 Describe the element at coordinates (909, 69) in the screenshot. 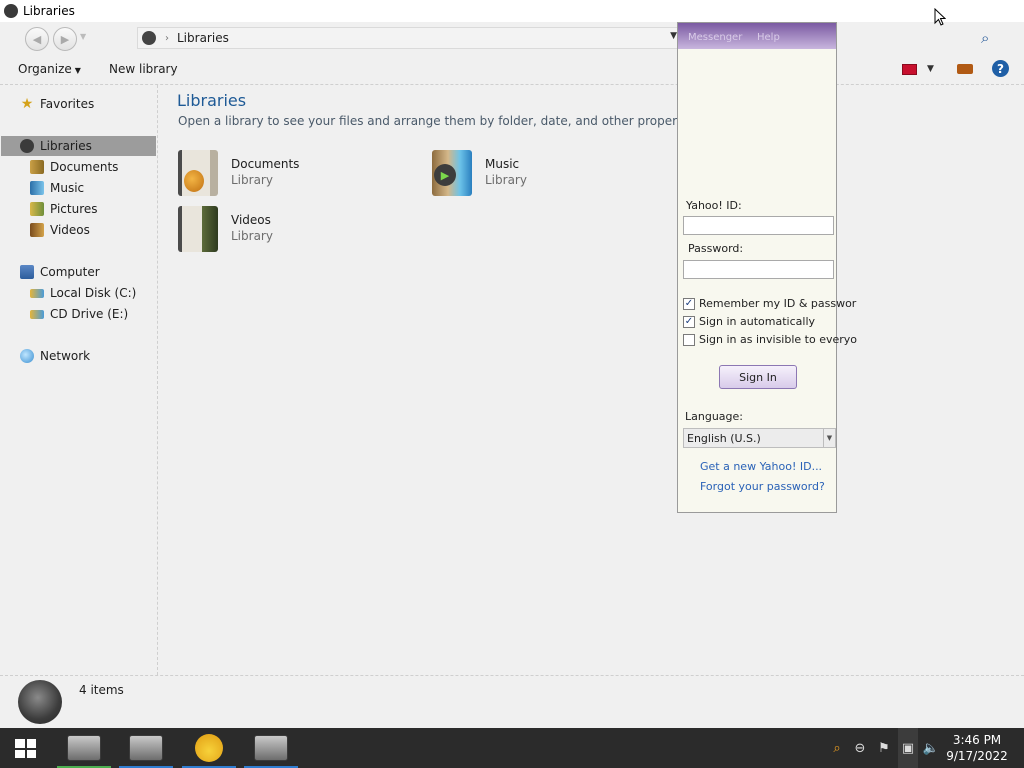

I see `change-view-icon` at that location.